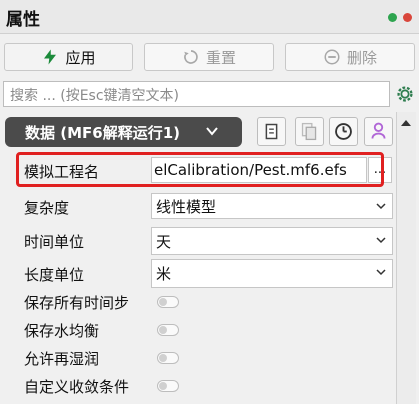 The width and height of the screenshot is (419, 404). What do you see at coordinates (361, 57) in the screenshot?
I see `delete-label: 删除` at bounding box center [361, 57].